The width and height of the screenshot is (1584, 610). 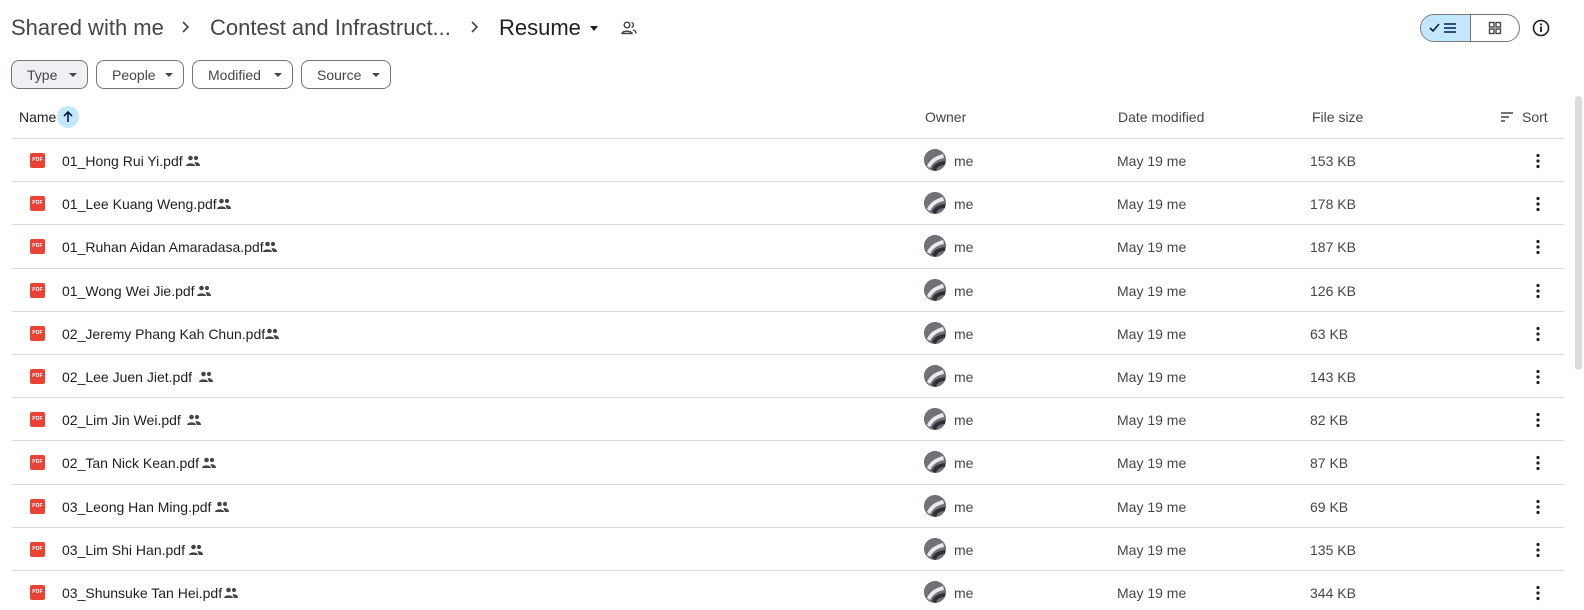 What do you see at coordinates (164, 333) in the screenshot?
I see `file-name: 02_Jeremy Phang Kah Chun.pdf` at bounding box center [164, 333].